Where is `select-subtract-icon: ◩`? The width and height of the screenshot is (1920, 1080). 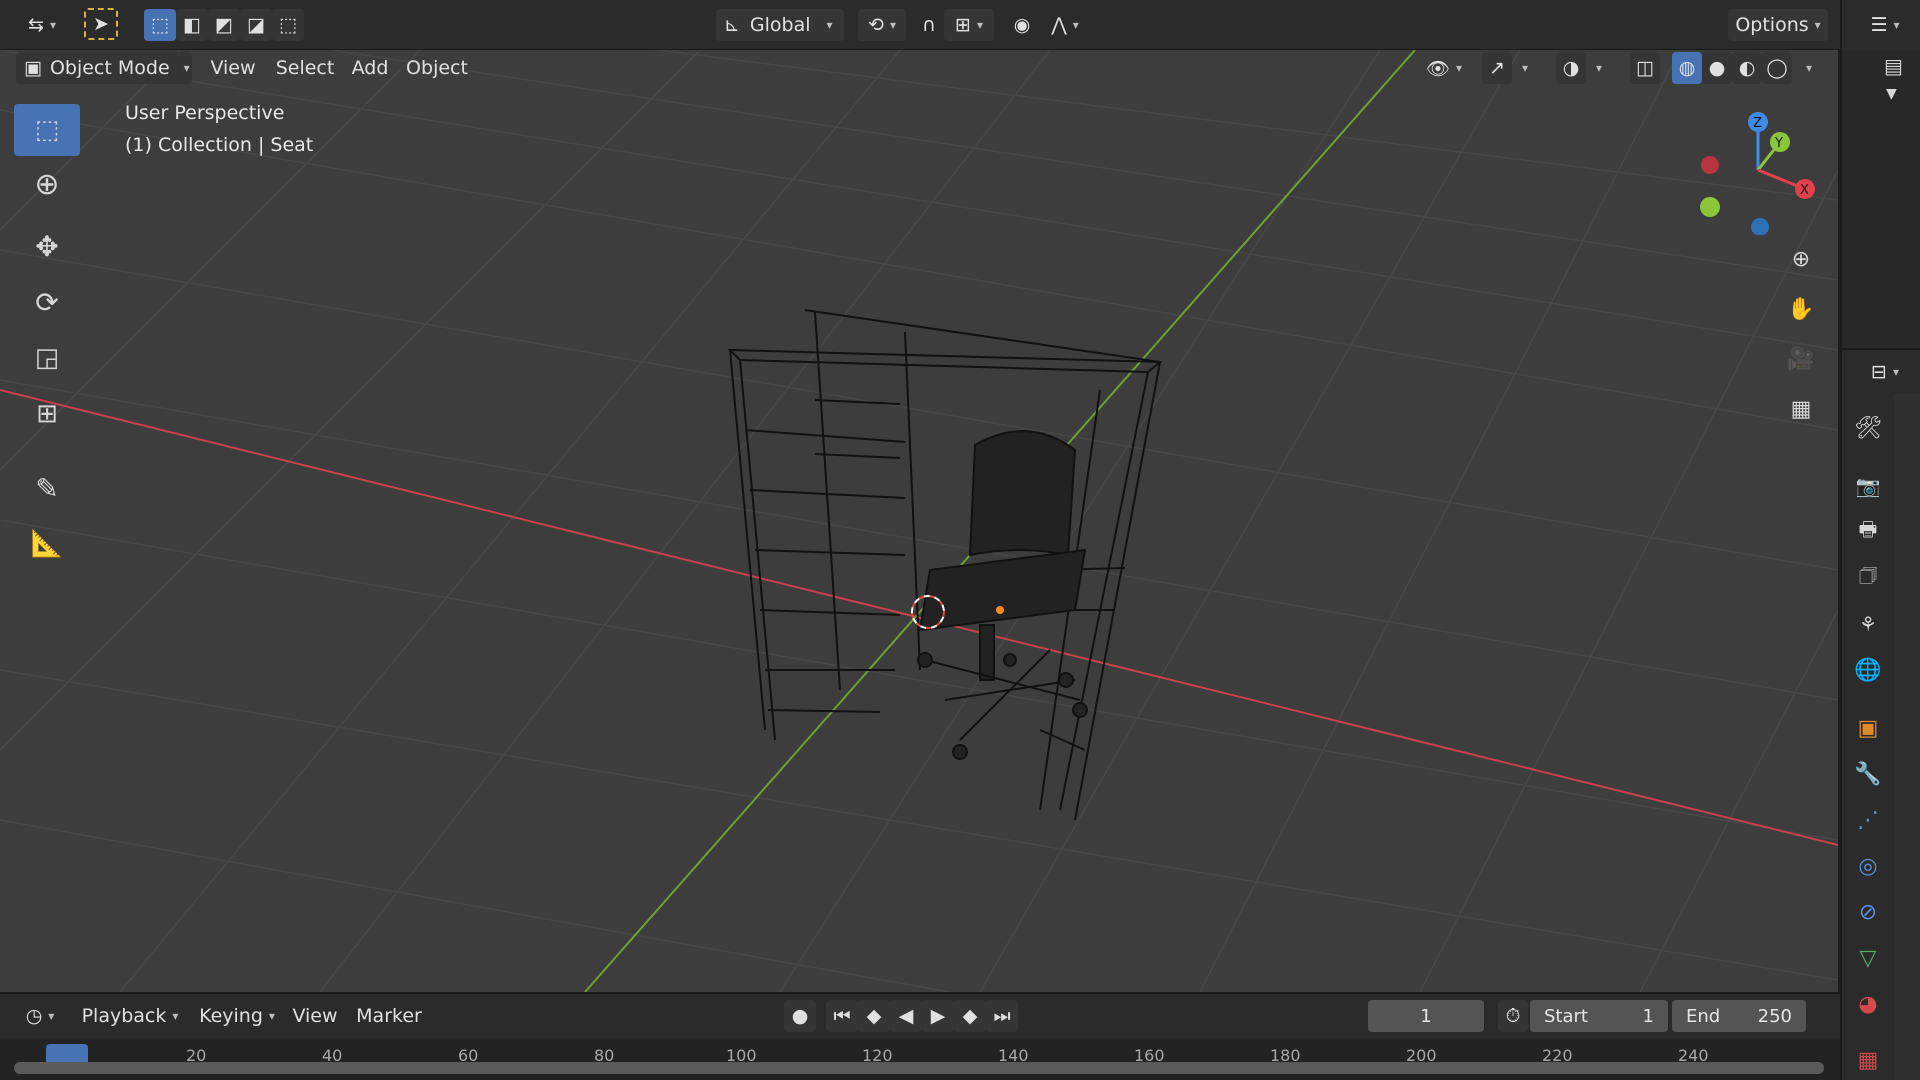
select-subtract-icon: ◩ is located at coordinates (224, 25).